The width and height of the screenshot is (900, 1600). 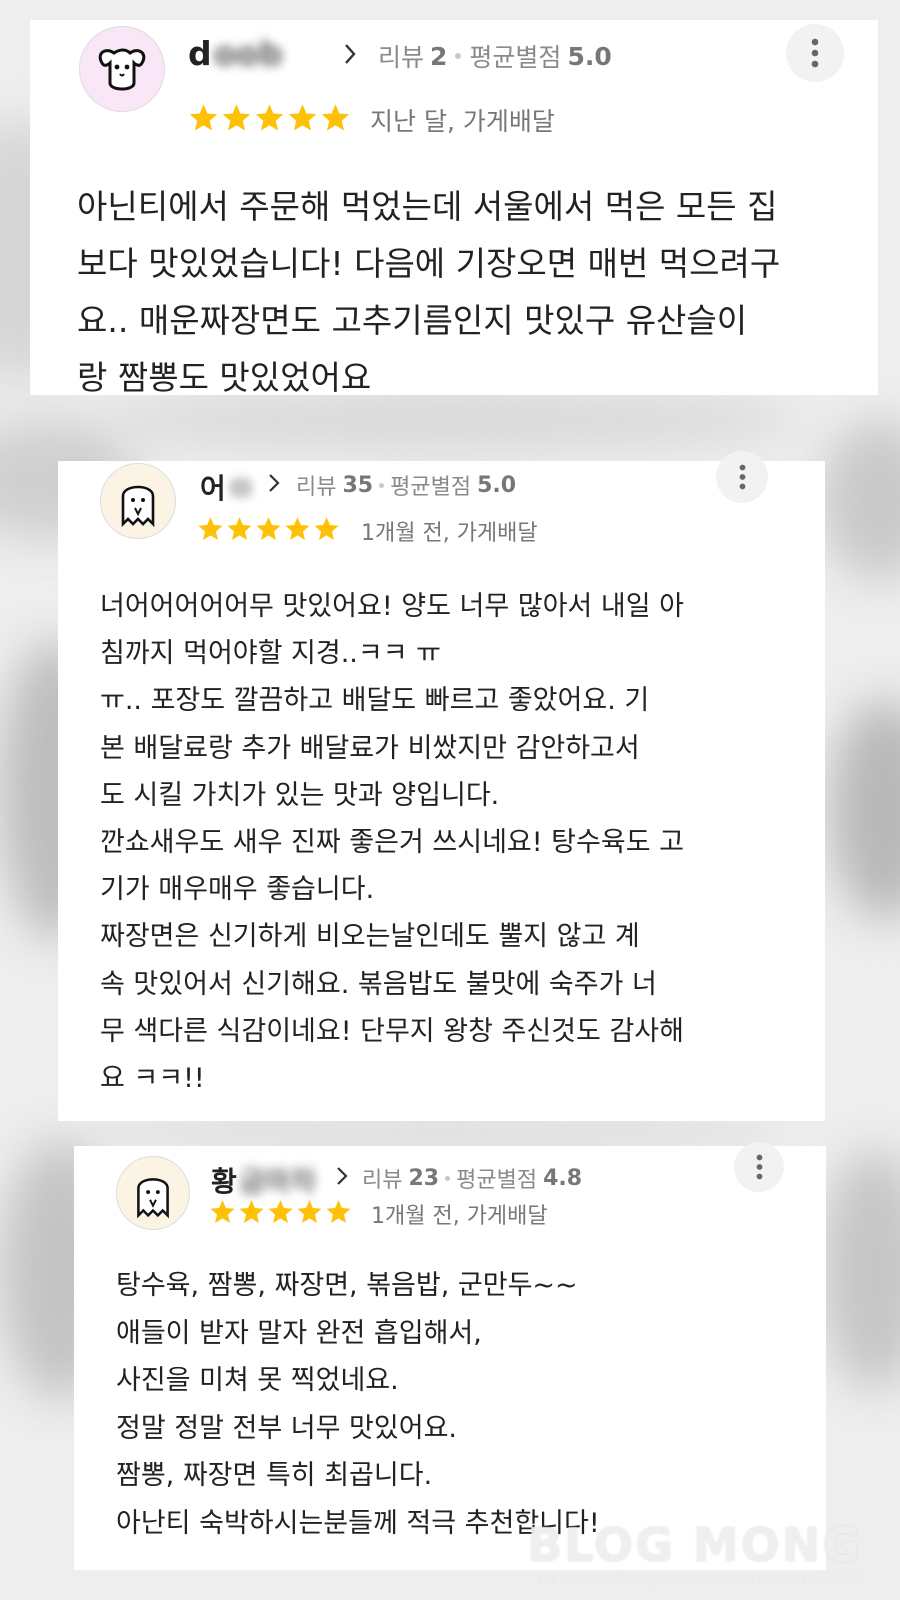 What do you see at coordinates (424, 1178) in the screenshot?
I see `review-count: 23` at bounding box center [424, 1178].